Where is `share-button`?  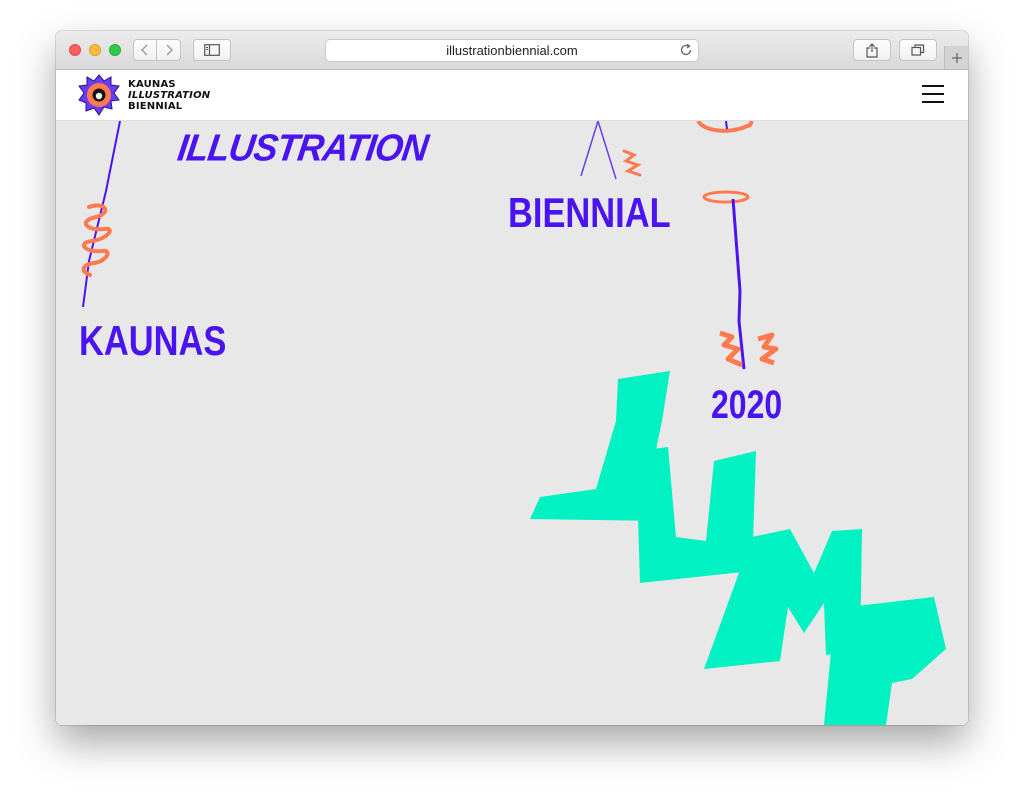 share-button is located at coordinates (872, 50).